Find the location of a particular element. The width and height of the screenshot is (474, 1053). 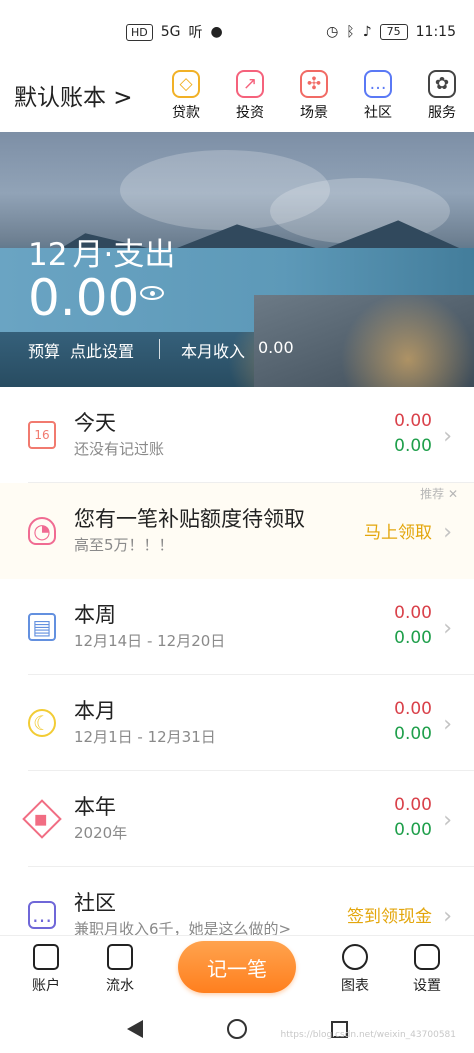

monthly-expense: 0.00 is located at coordinates (84, 298).